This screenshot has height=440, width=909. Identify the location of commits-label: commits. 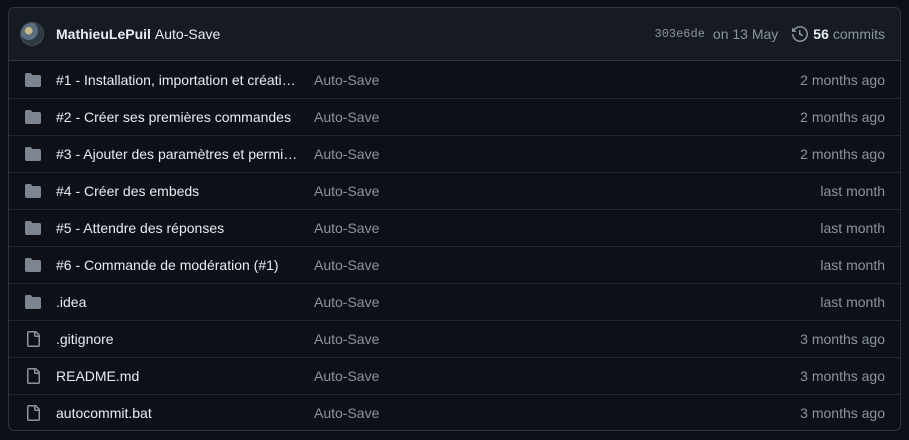
(858, 34).